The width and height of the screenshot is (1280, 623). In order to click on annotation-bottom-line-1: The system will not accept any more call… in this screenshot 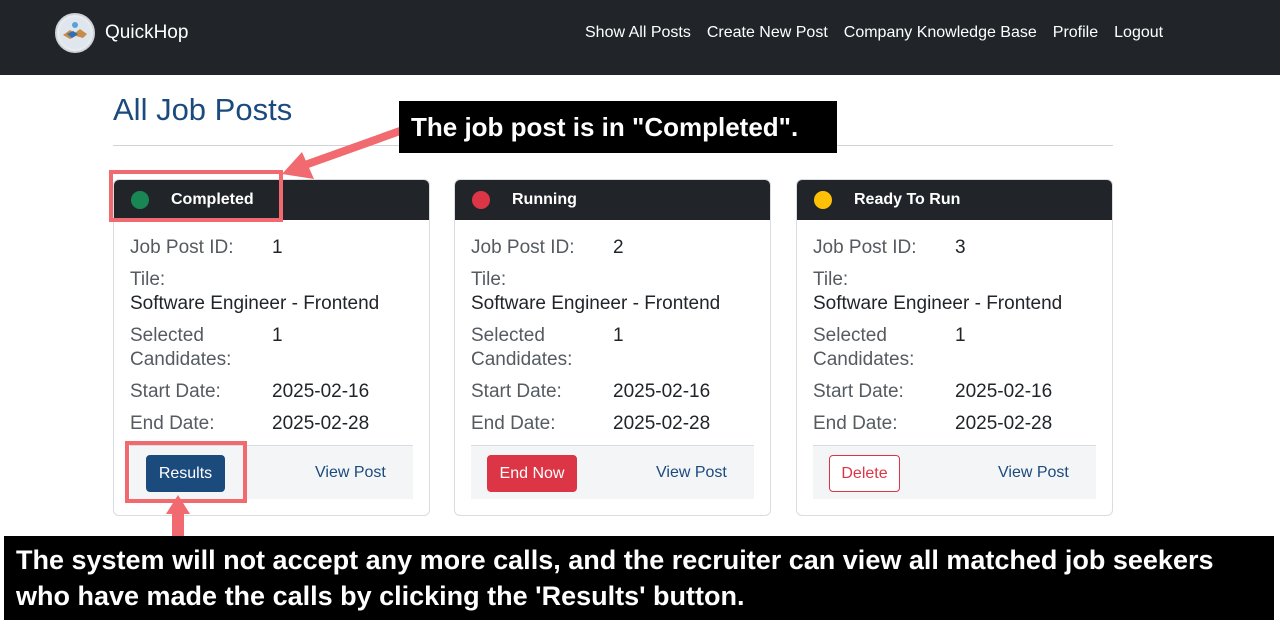, I will do `click(615, 560)`.